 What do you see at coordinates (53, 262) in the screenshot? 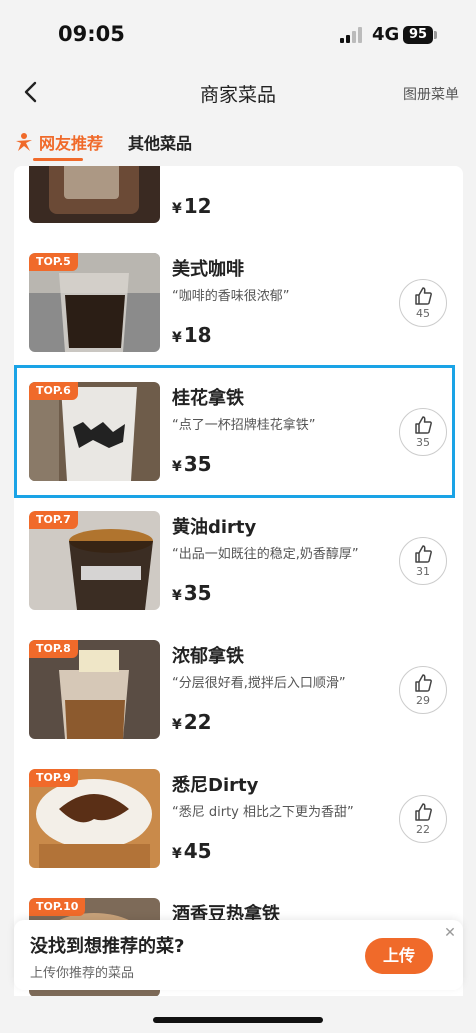
I see `rank-badge: TOP.5` at bounding box center [53, 262].